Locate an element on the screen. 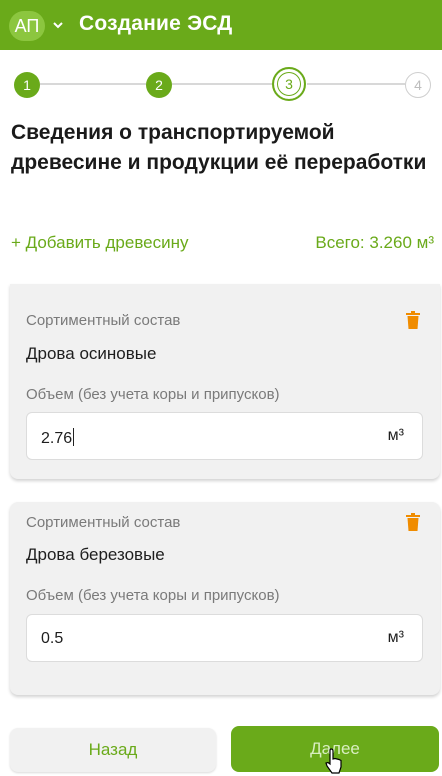  pointer-cursor-icon is located at coordinates (333, 761).